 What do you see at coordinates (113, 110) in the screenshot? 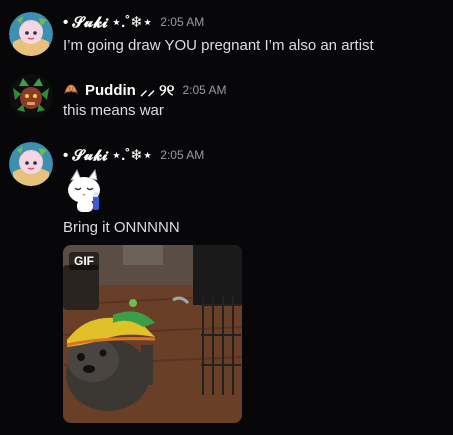
I see `message-text: this means war` at bounding box center [113, 110].